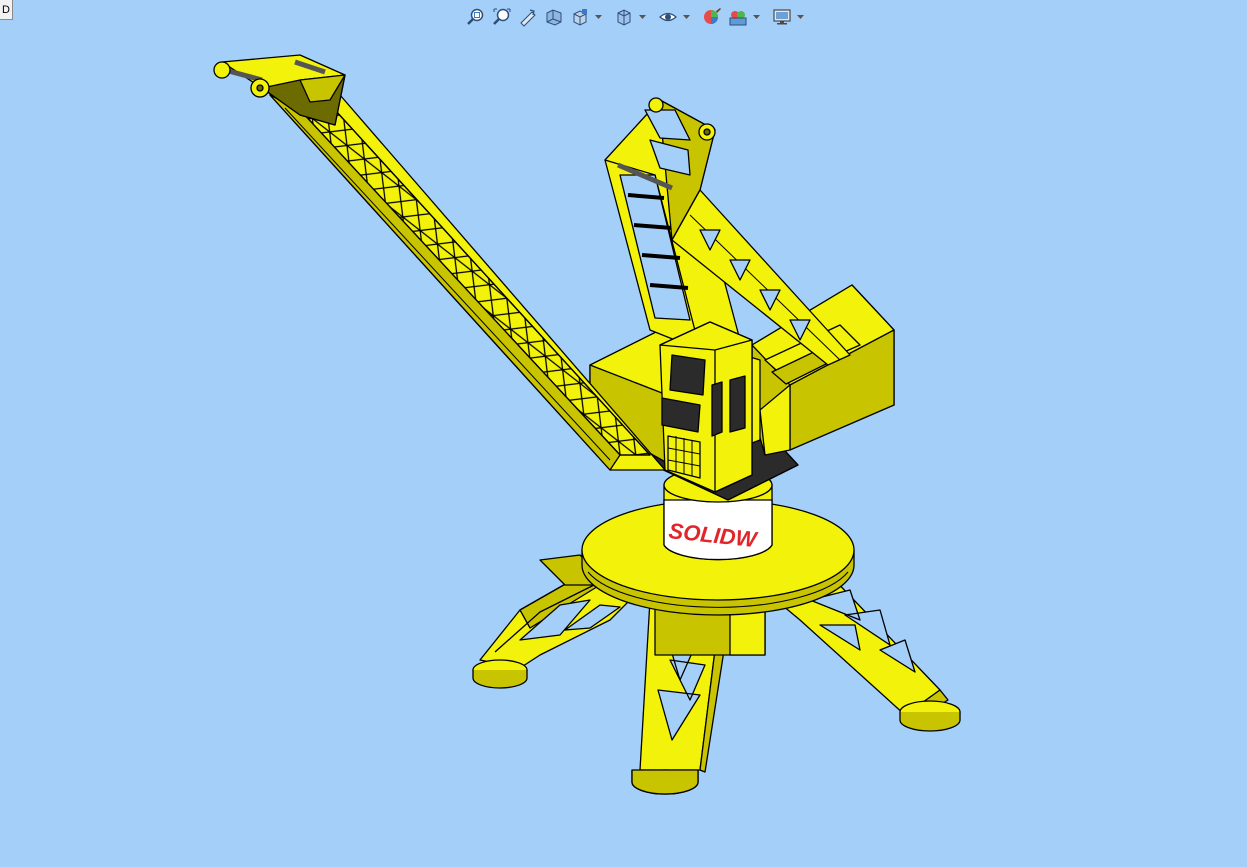  Describe the element at coordinates (706, 407) in the screenshot. I see `operator-cab` at that location.